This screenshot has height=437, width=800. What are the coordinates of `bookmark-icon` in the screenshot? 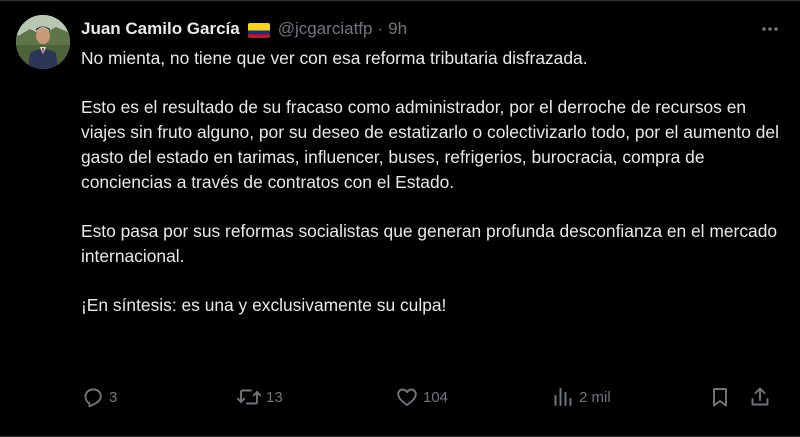 It's located at (720, 397).